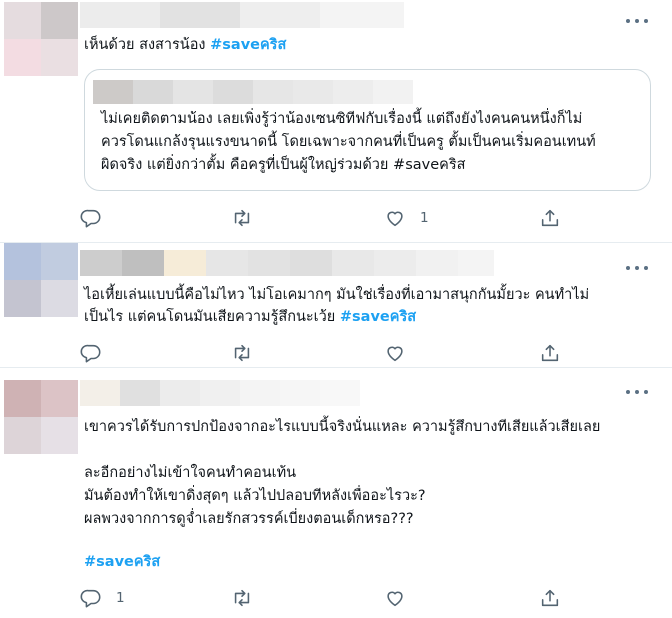 This screenshot has width=672, height=618. I want to click on tweet-text: เห็นด้วย สงสารน้อง #saveคริส, so click(185, 45).